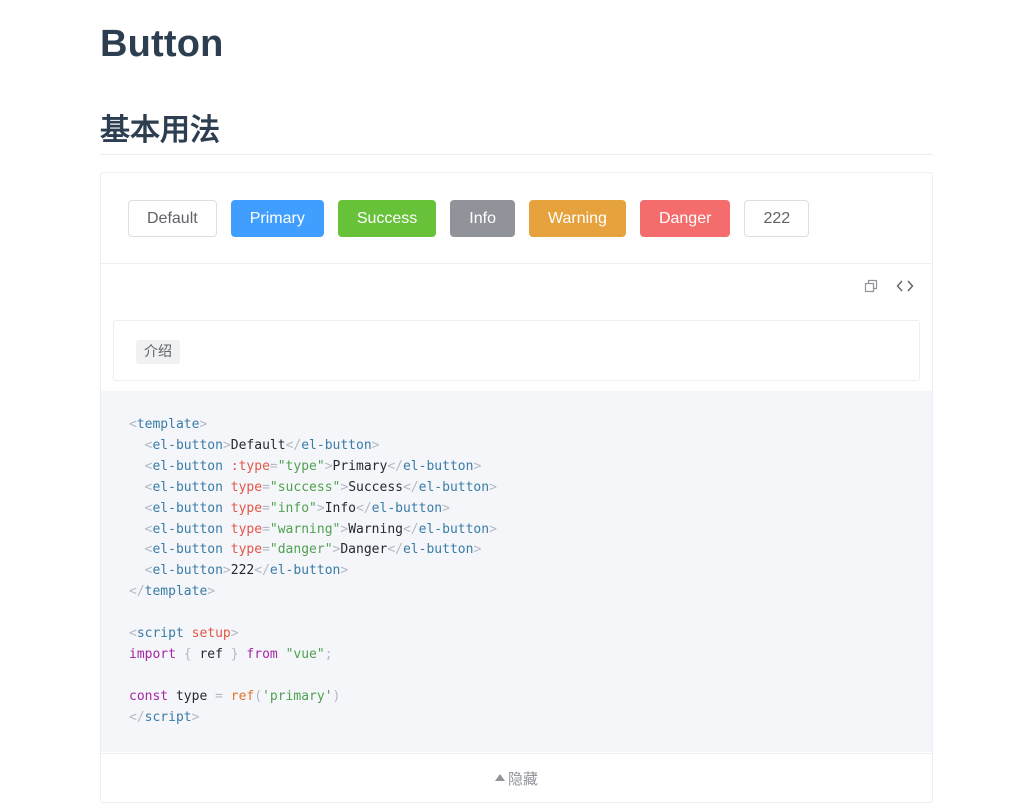 The height and width of the screenshot is (811, 1012). I want to click on code-line: </script>, so click(164, 717).